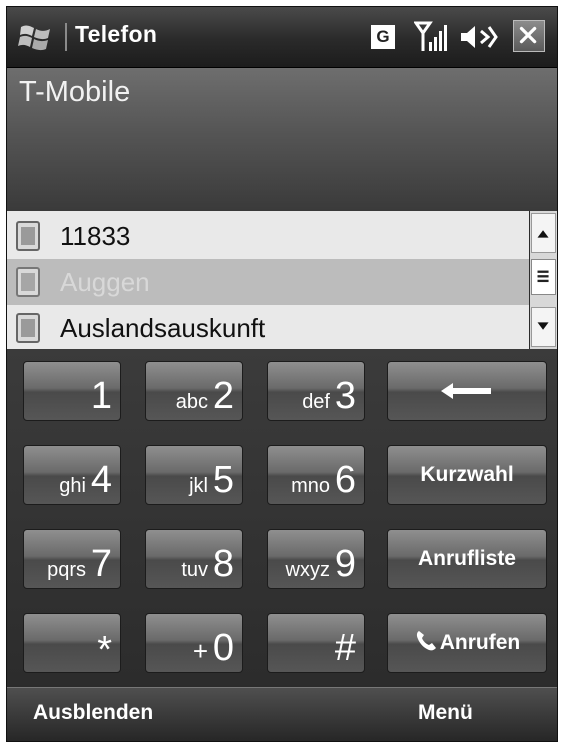 The height and width of the screenshot is (746, 562). I want to click on key-9: wxyz 9, so click(316, 559).